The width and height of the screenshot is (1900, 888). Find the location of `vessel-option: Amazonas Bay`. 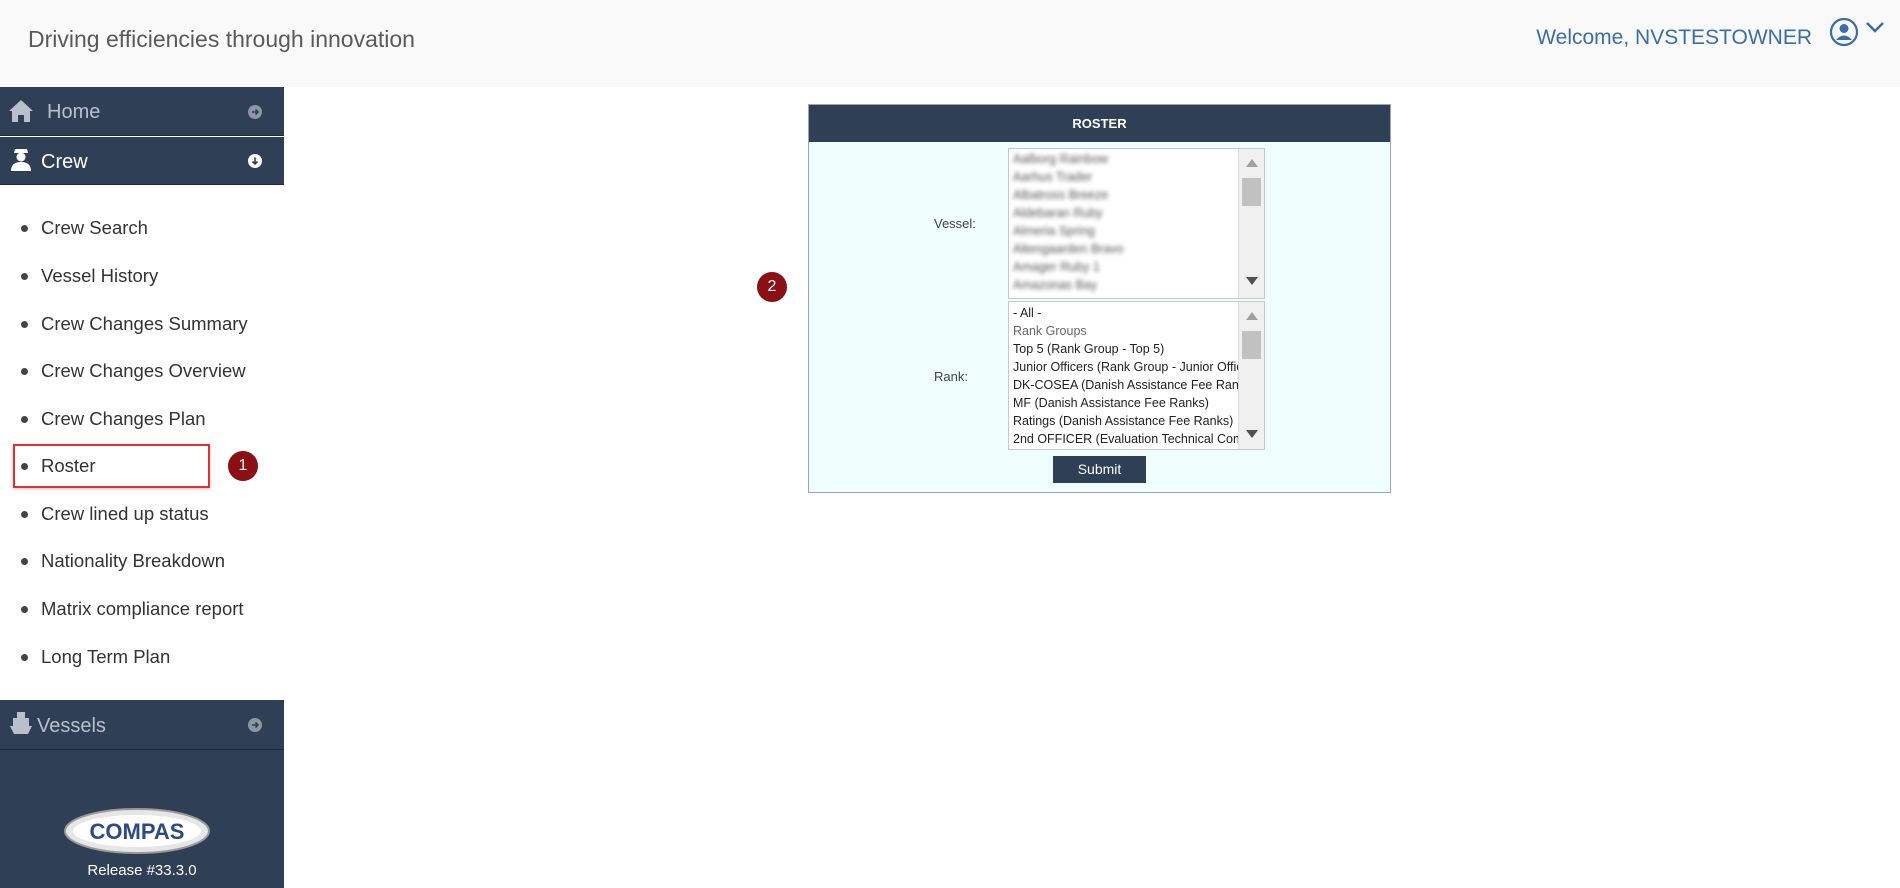

vessel-option: Amazonas Bay is located at coordinates (1055, 285).